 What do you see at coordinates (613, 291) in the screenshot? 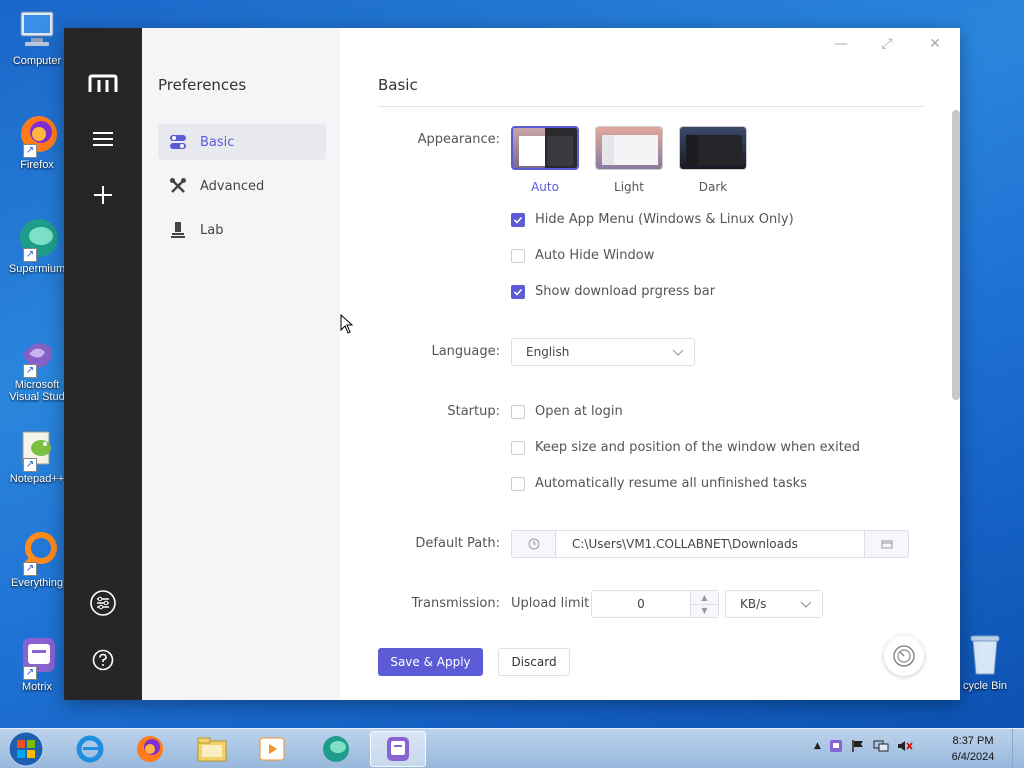
I see `show-progress-bar-option: Show download prgress bar` at bounding box center [613, 291].